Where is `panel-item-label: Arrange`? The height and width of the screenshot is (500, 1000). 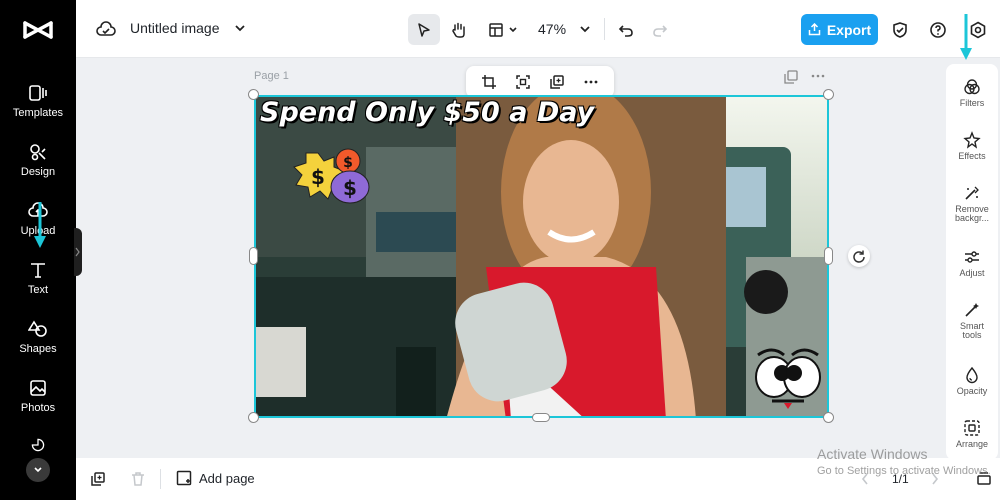
panel-item-label: Arrange is located at coordinates (972, 444).